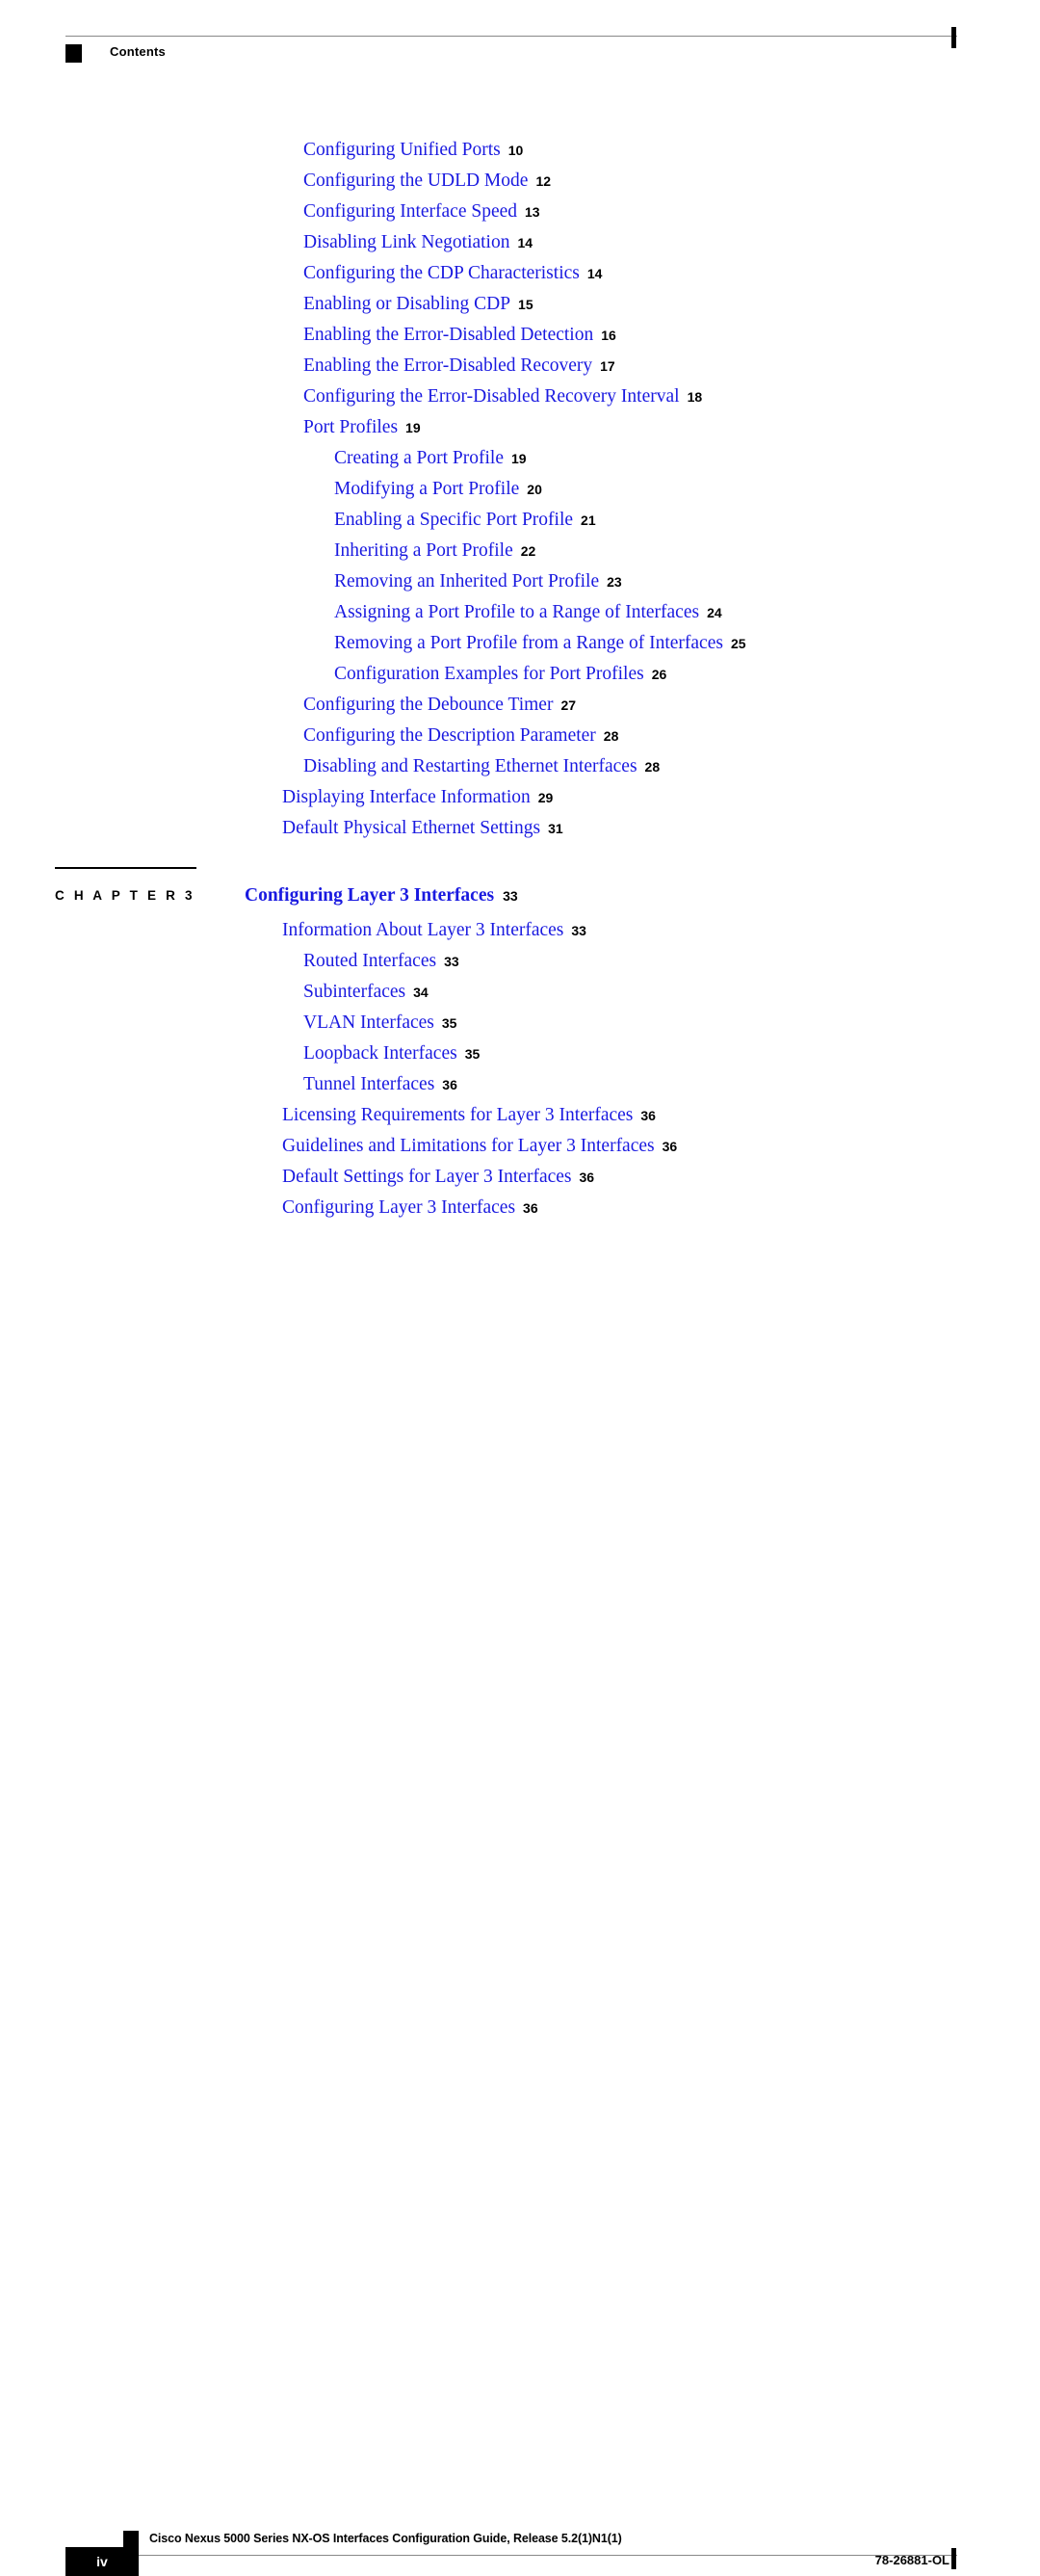 The image size is (1040, 2576). I want to click on toc-entry-title: Loopback Interfaces, so click(380, 1054).